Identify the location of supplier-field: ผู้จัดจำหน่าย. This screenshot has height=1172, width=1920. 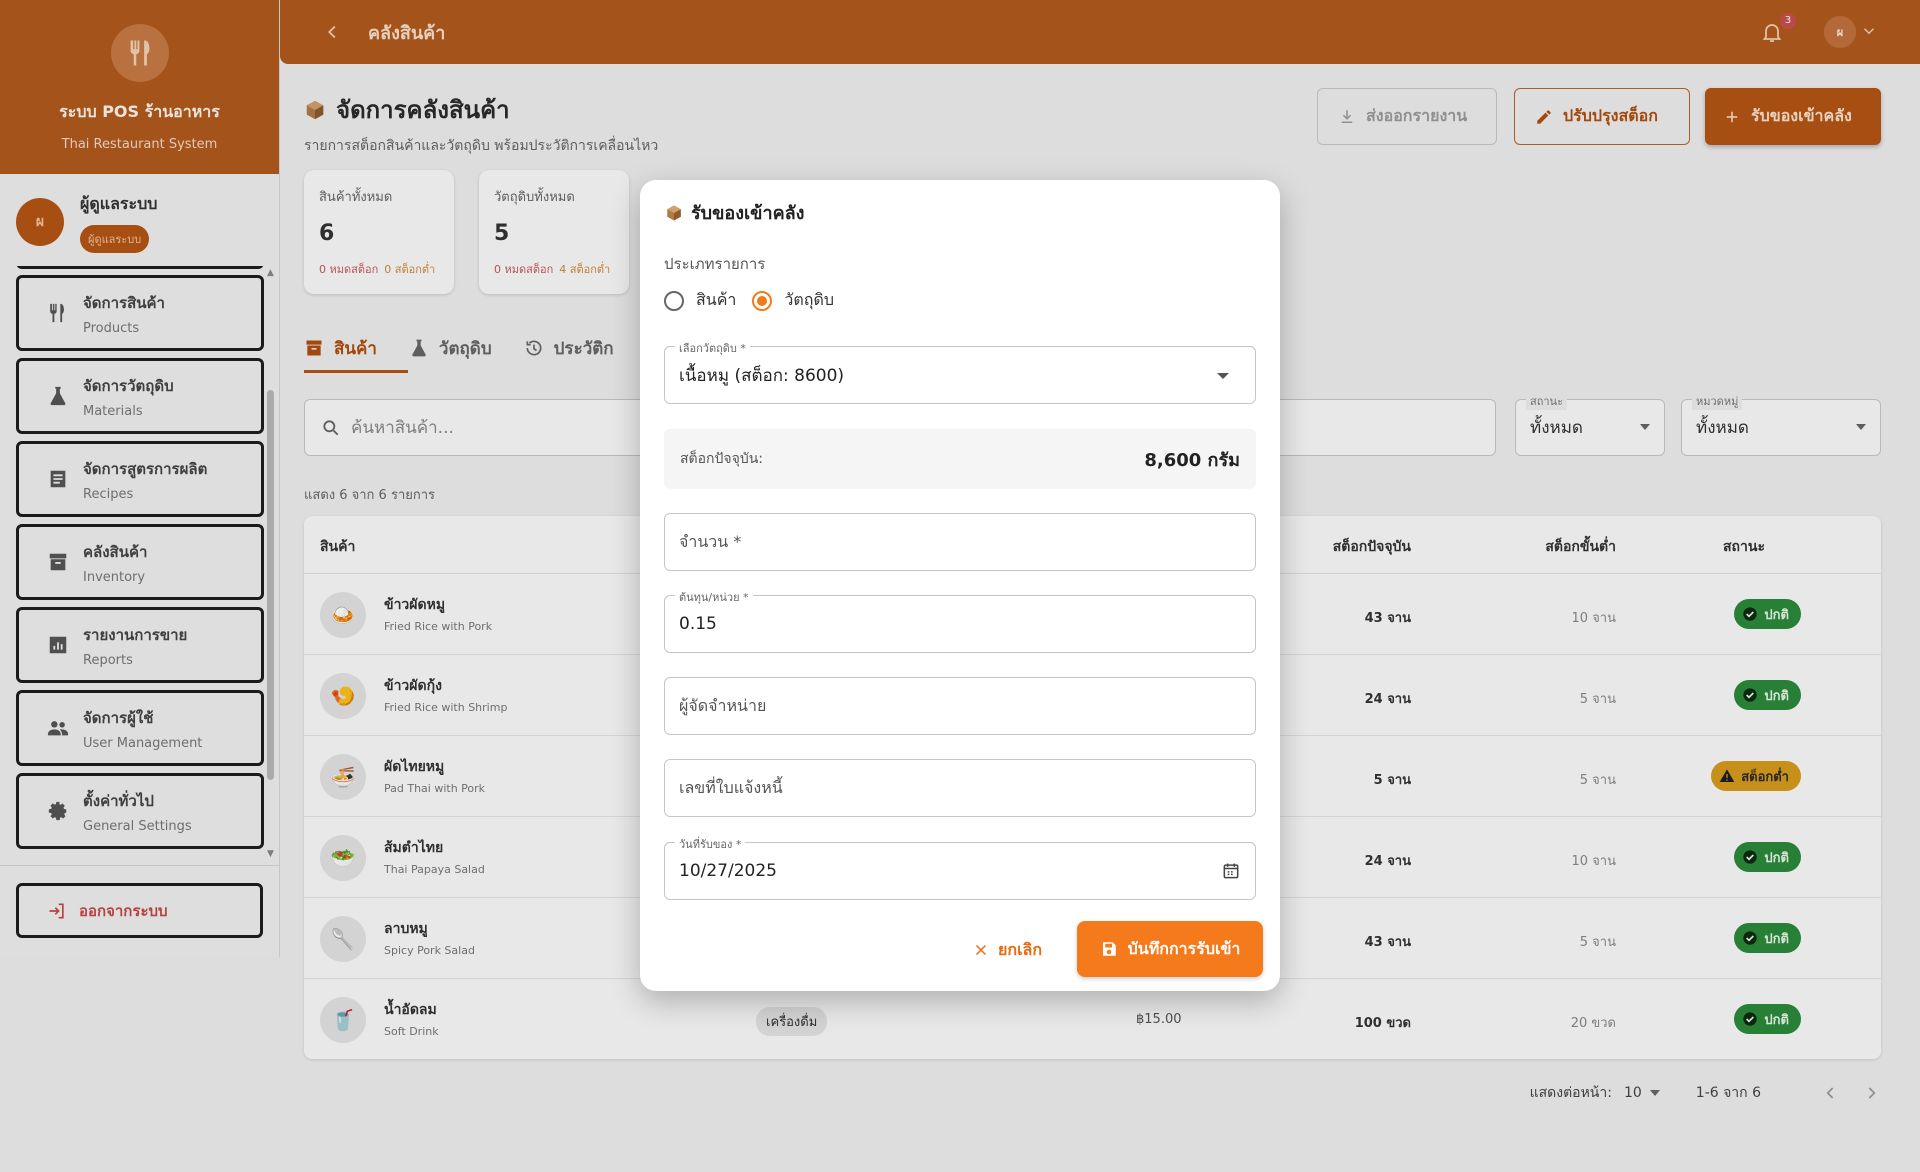
(960, 706).